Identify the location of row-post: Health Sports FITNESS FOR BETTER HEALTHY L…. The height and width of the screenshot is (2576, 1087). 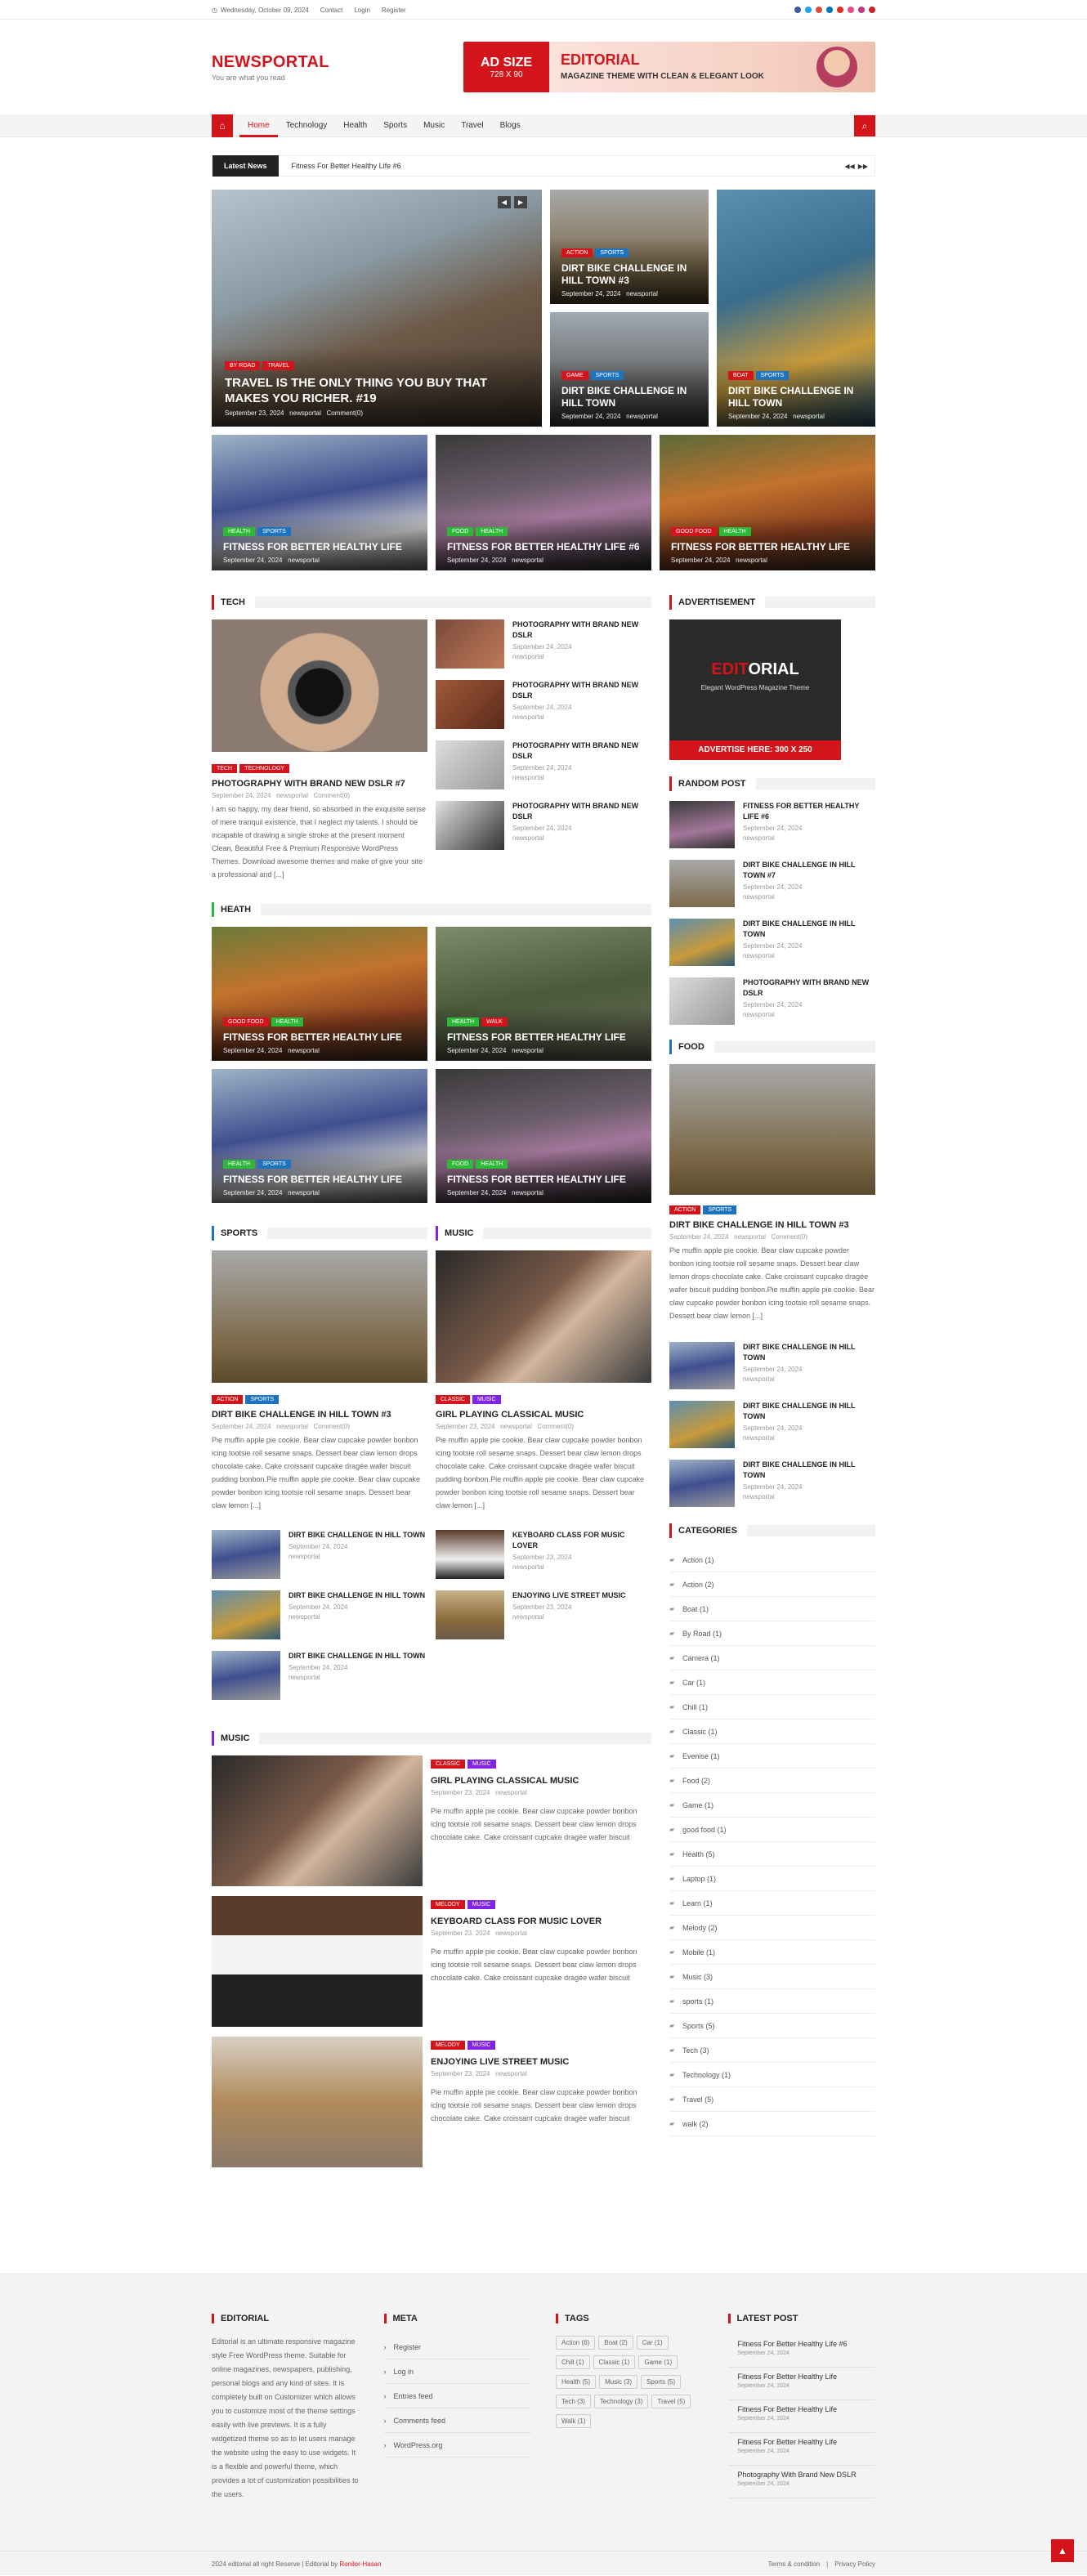
(319, 502).